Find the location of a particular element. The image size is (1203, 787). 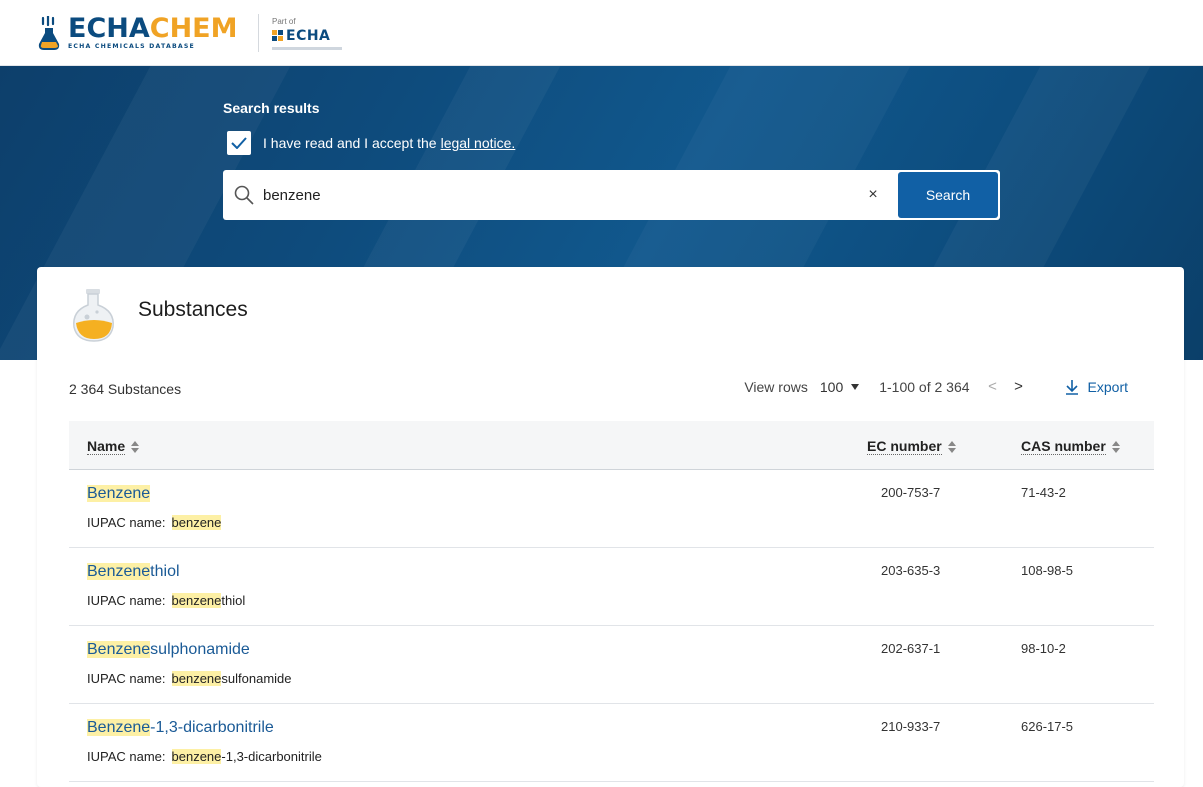

ec-number-cell: 202-637-1 is located at coordinates (911, 648).